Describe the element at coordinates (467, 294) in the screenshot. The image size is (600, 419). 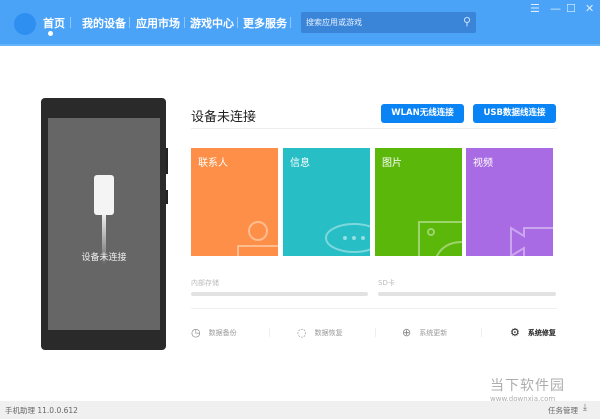
I see `sd-card-bar` at that location.